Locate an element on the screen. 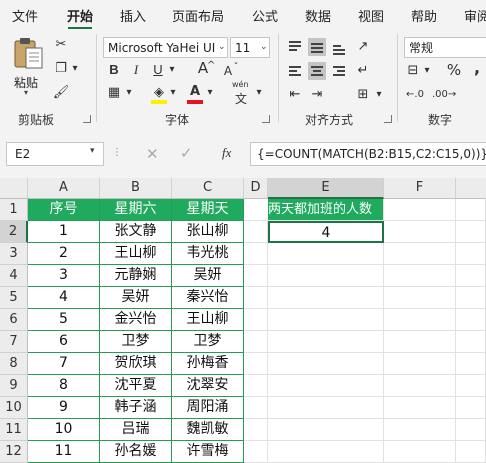 The width and height of the screenshot is (486, 463). align-middle-button is located at coordinates (317, 47).